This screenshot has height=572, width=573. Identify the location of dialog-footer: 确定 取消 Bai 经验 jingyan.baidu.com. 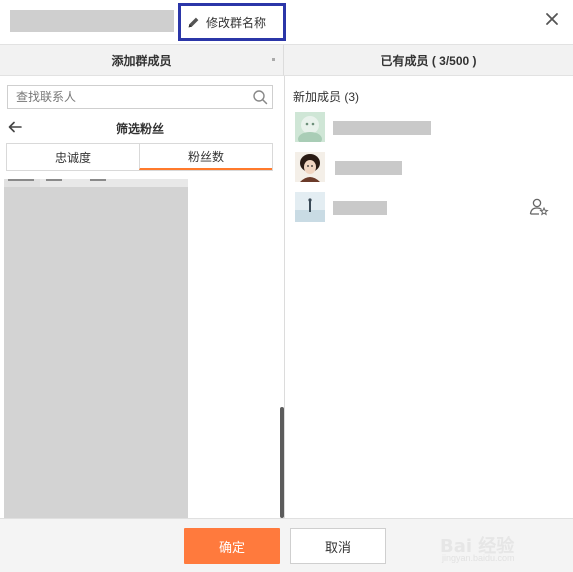
(286, 545).